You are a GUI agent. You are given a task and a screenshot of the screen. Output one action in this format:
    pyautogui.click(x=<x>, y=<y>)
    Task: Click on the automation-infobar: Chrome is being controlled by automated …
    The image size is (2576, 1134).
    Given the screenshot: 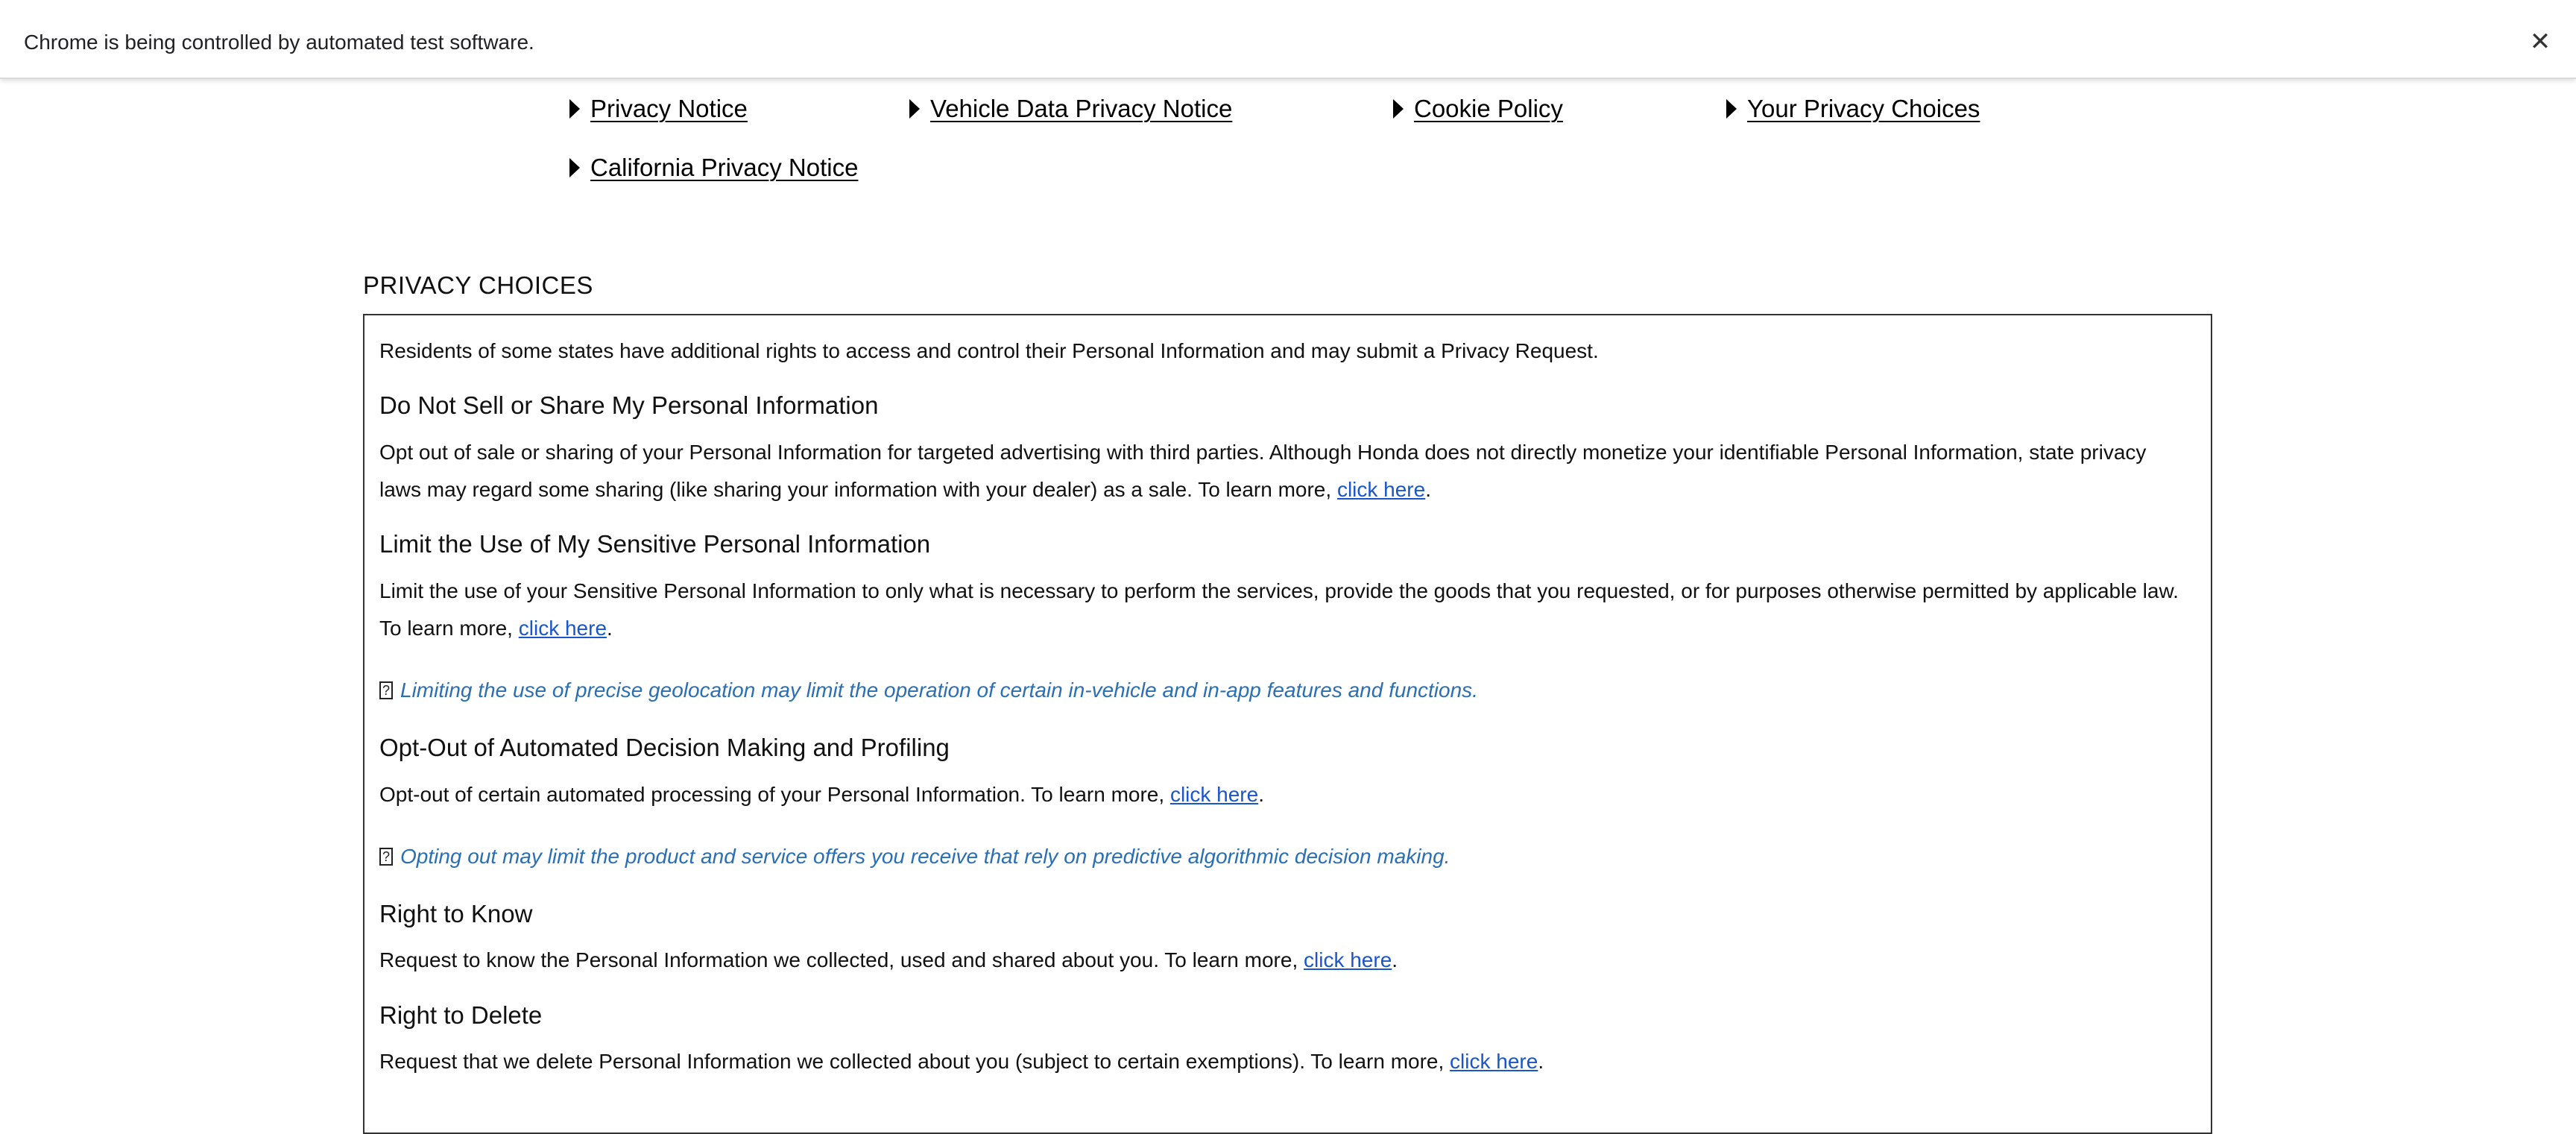 What is the action you would take?
    pyautogui.click(x=1288, y=39)
    